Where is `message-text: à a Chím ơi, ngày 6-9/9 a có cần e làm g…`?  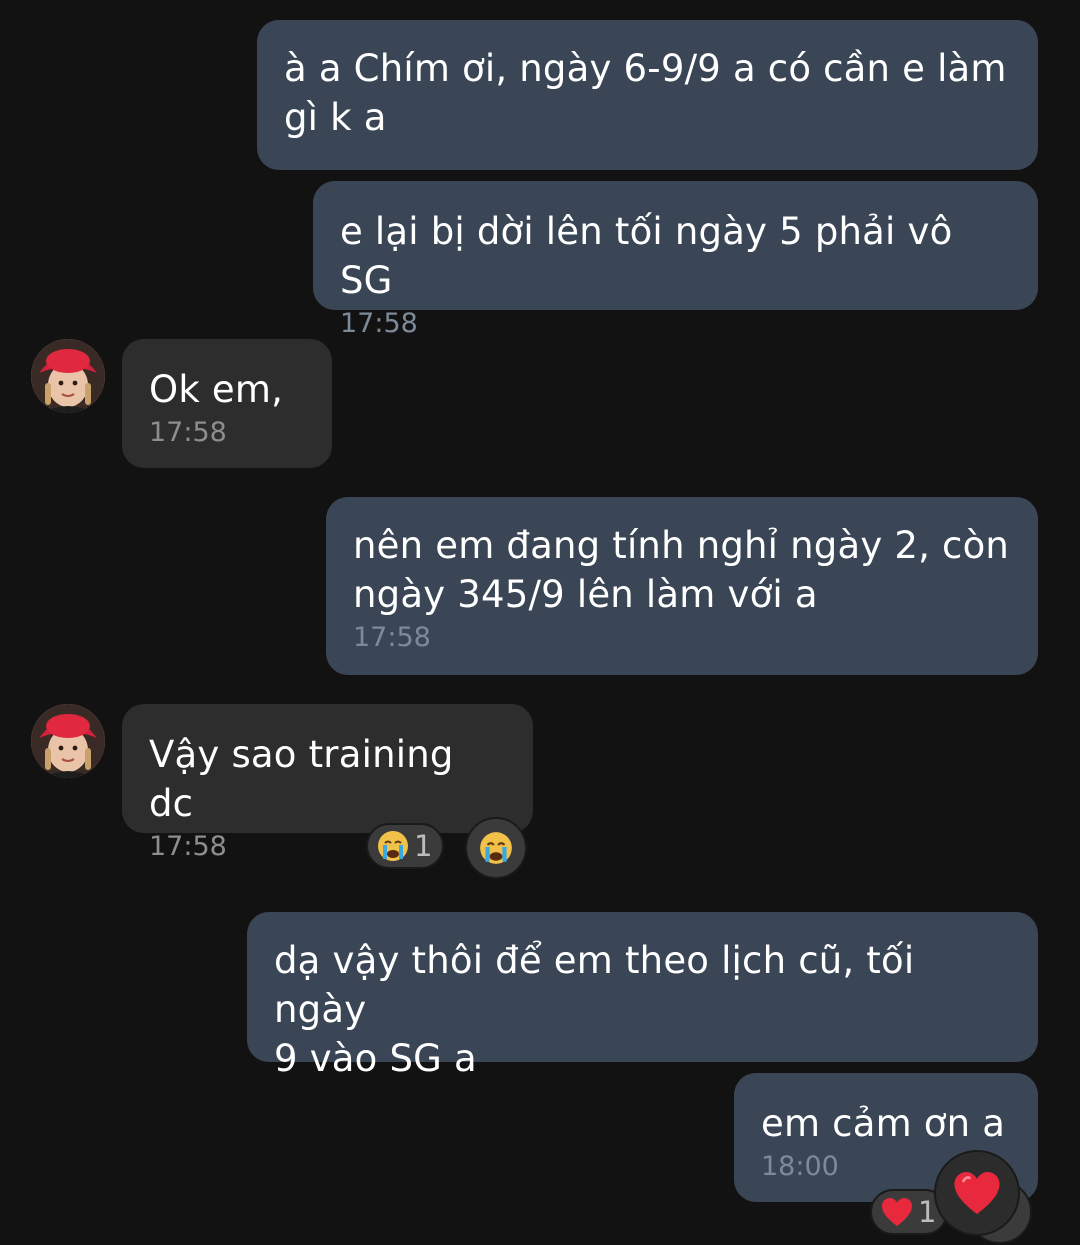
message-text: à a Chím ơi, ngày 6-9/9 a có cần e làm g… is located at coordinates (645, 93).